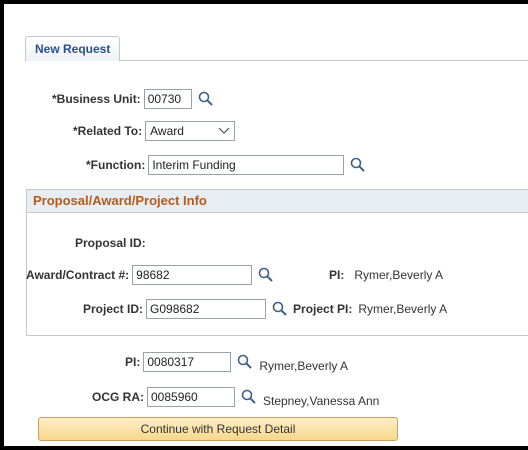 The height and width of the screenshot is (450, 528). I want to click on business-unit-row: *Business Unit:, so click(133, 99).